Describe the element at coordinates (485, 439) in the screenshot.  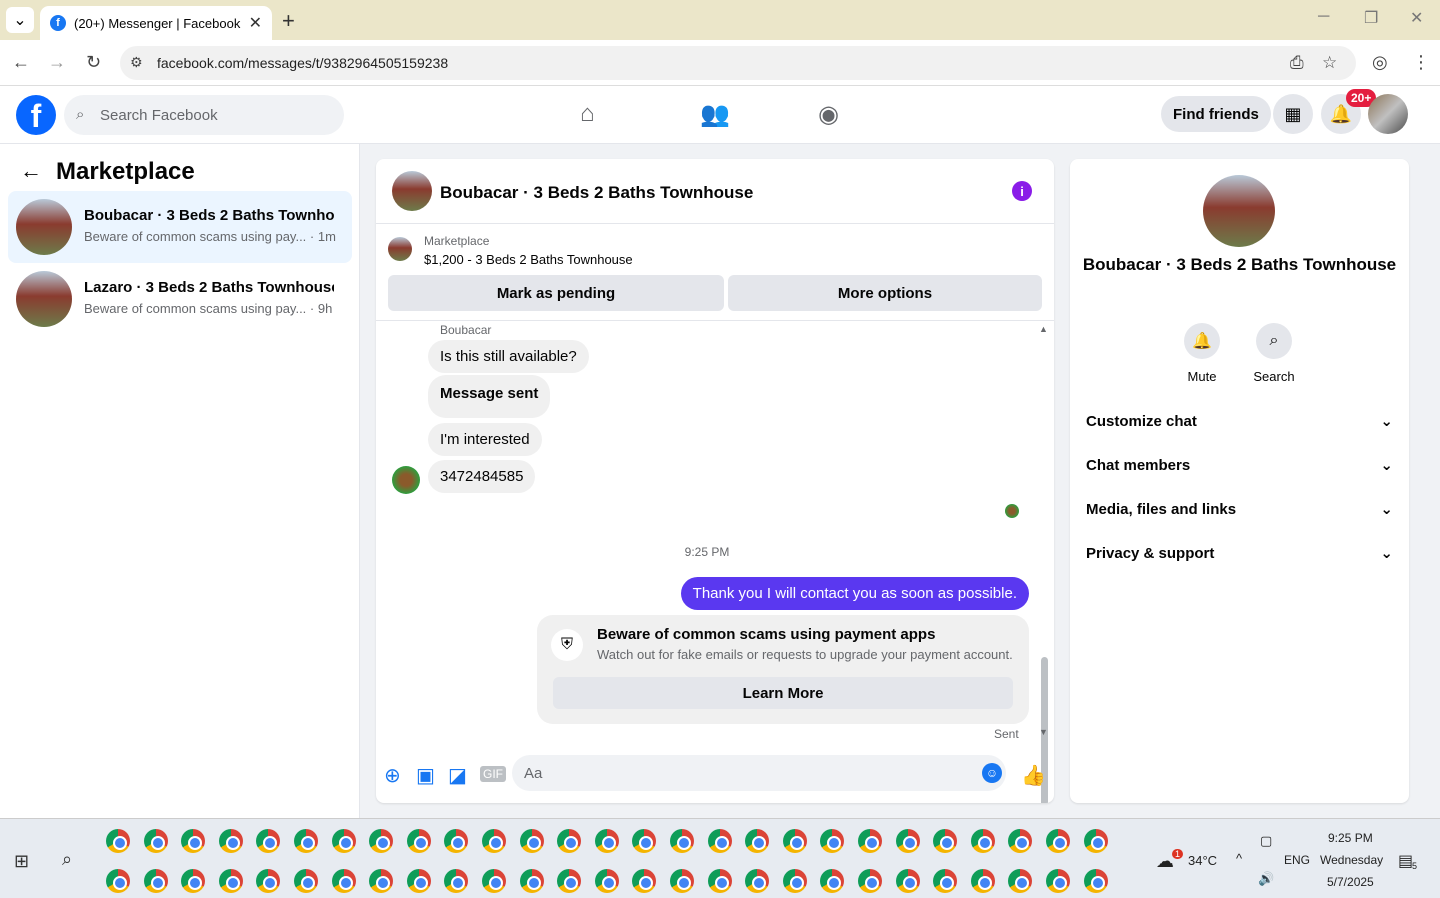
I see `message-bubble: I'm interested` at that location.